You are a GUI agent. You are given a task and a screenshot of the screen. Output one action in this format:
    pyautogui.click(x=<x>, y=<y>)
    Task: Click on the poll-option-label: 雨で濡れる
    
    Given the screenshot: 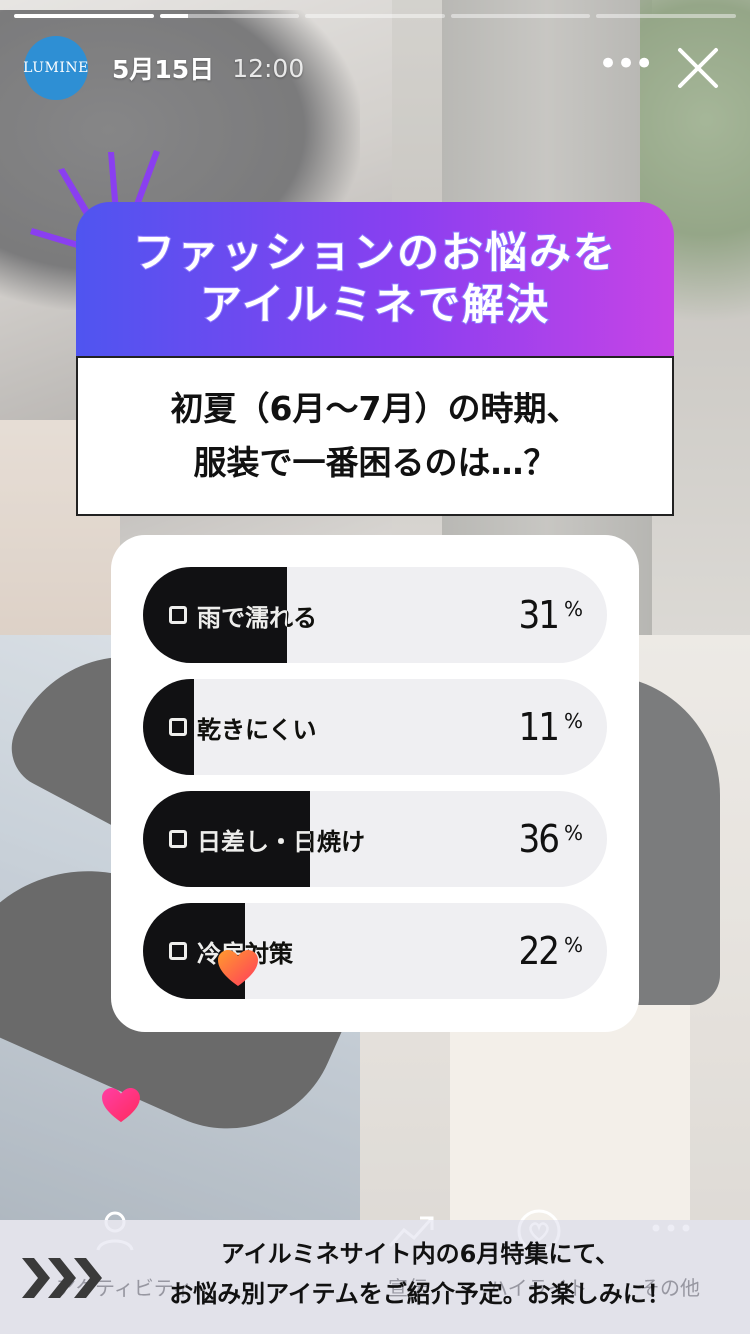 What is the action you would take?
    pyautogui.click(x=243, y=615)
    